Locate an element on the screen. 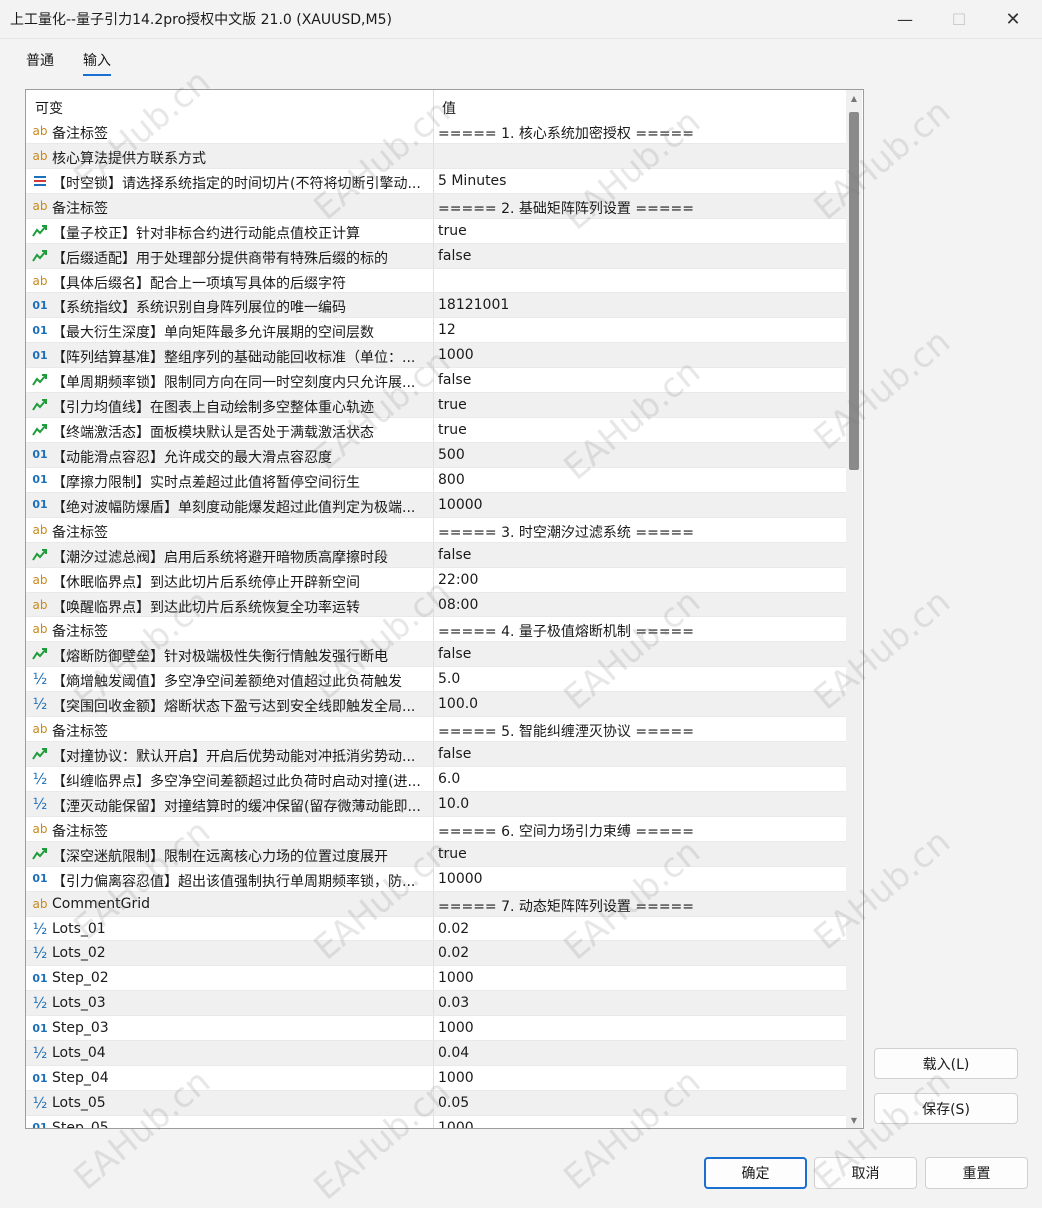 The image size is (1042, 1208). table-row: 01 Step_04 1000 is located at coordinates (436, 1078).